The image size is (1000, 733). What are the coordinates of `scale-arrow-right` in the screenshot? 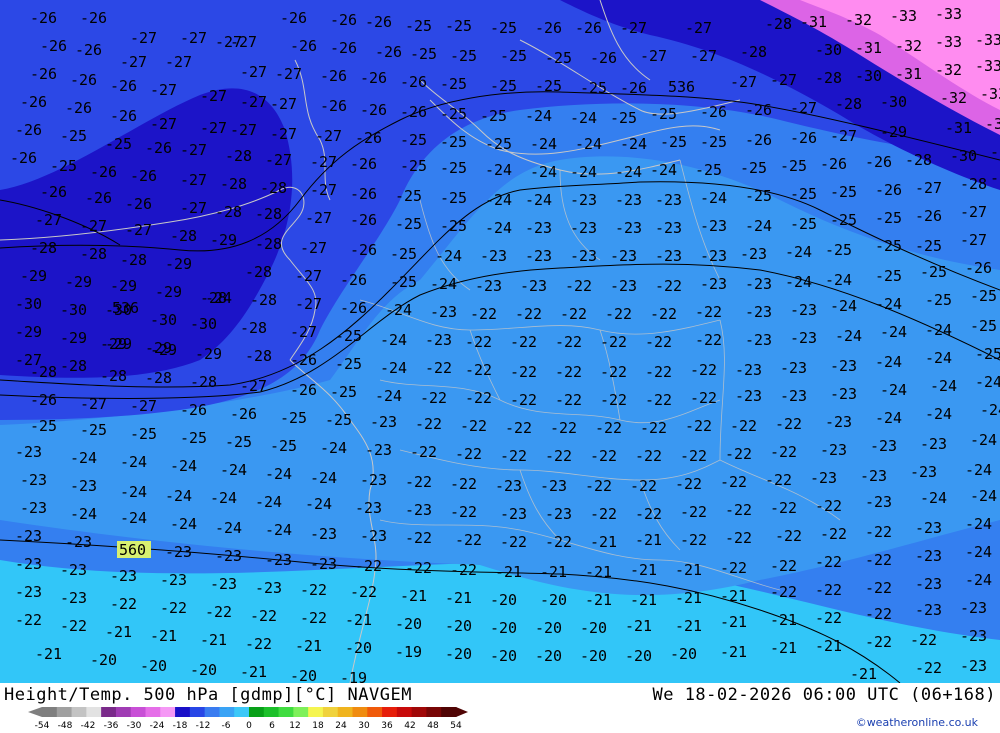 It's located at (462, 712).